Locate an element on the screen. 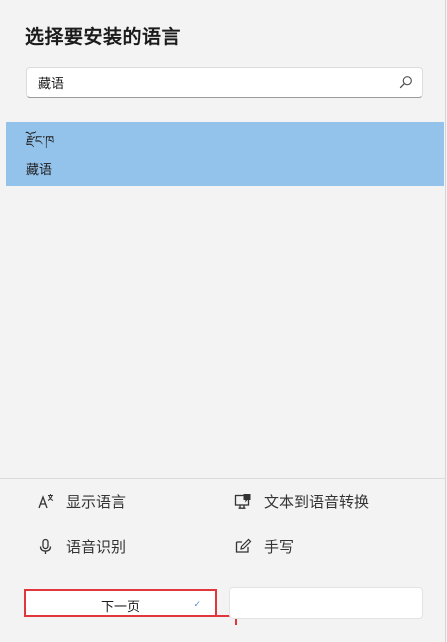 The width and height of the screenshot is (447, 642). feature-text-to-speech: 文本到语音转换 is located at coordinates (301, 501).